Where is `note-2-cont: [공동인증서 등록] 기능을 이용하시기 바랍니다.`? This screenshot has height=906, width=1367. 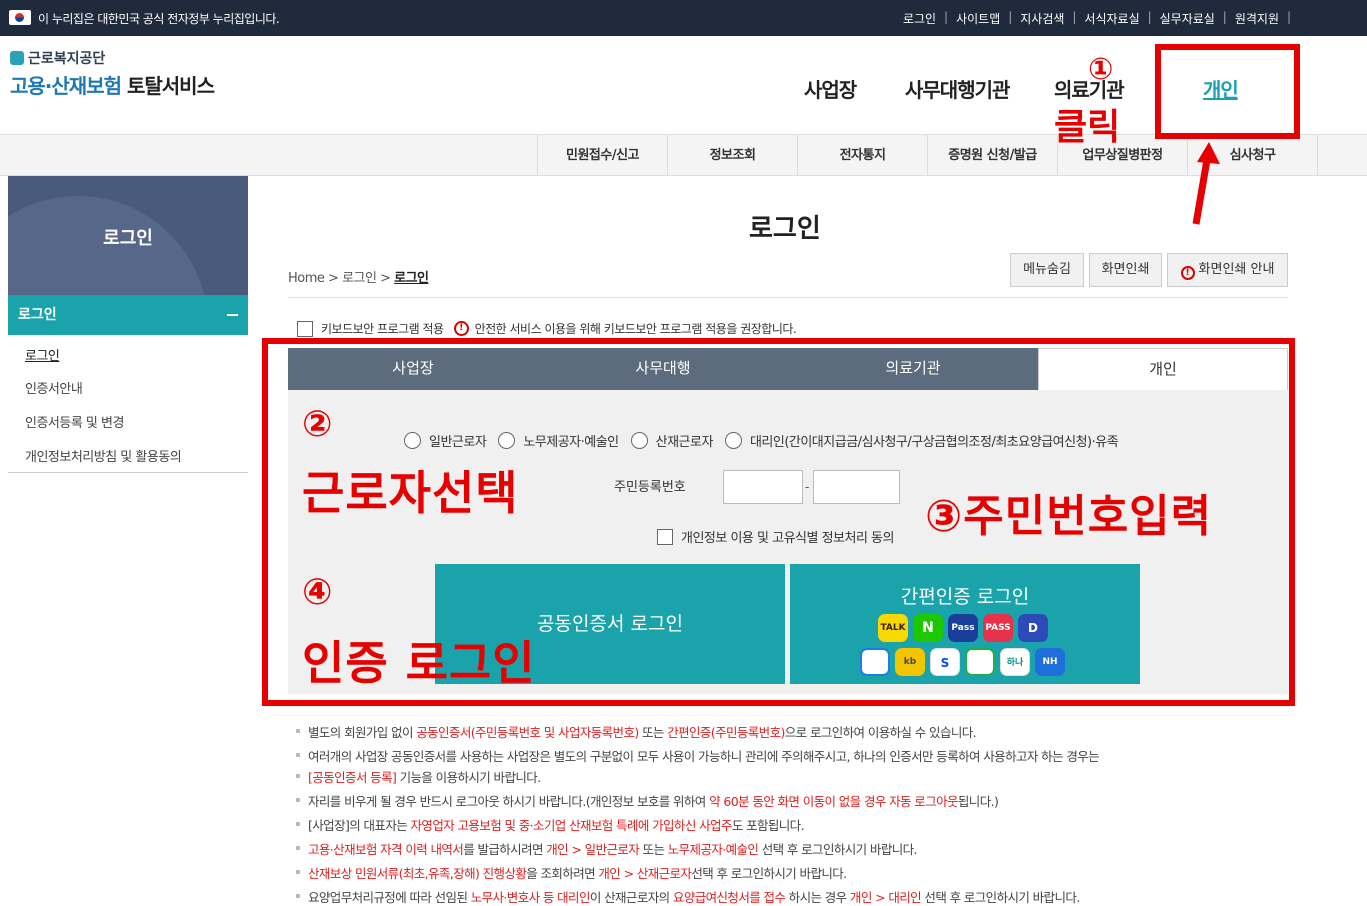 note-2-cont: [공동인증서 등록] 기능을 이용하시기 바랍니다. is located at coordinates (418, 776).